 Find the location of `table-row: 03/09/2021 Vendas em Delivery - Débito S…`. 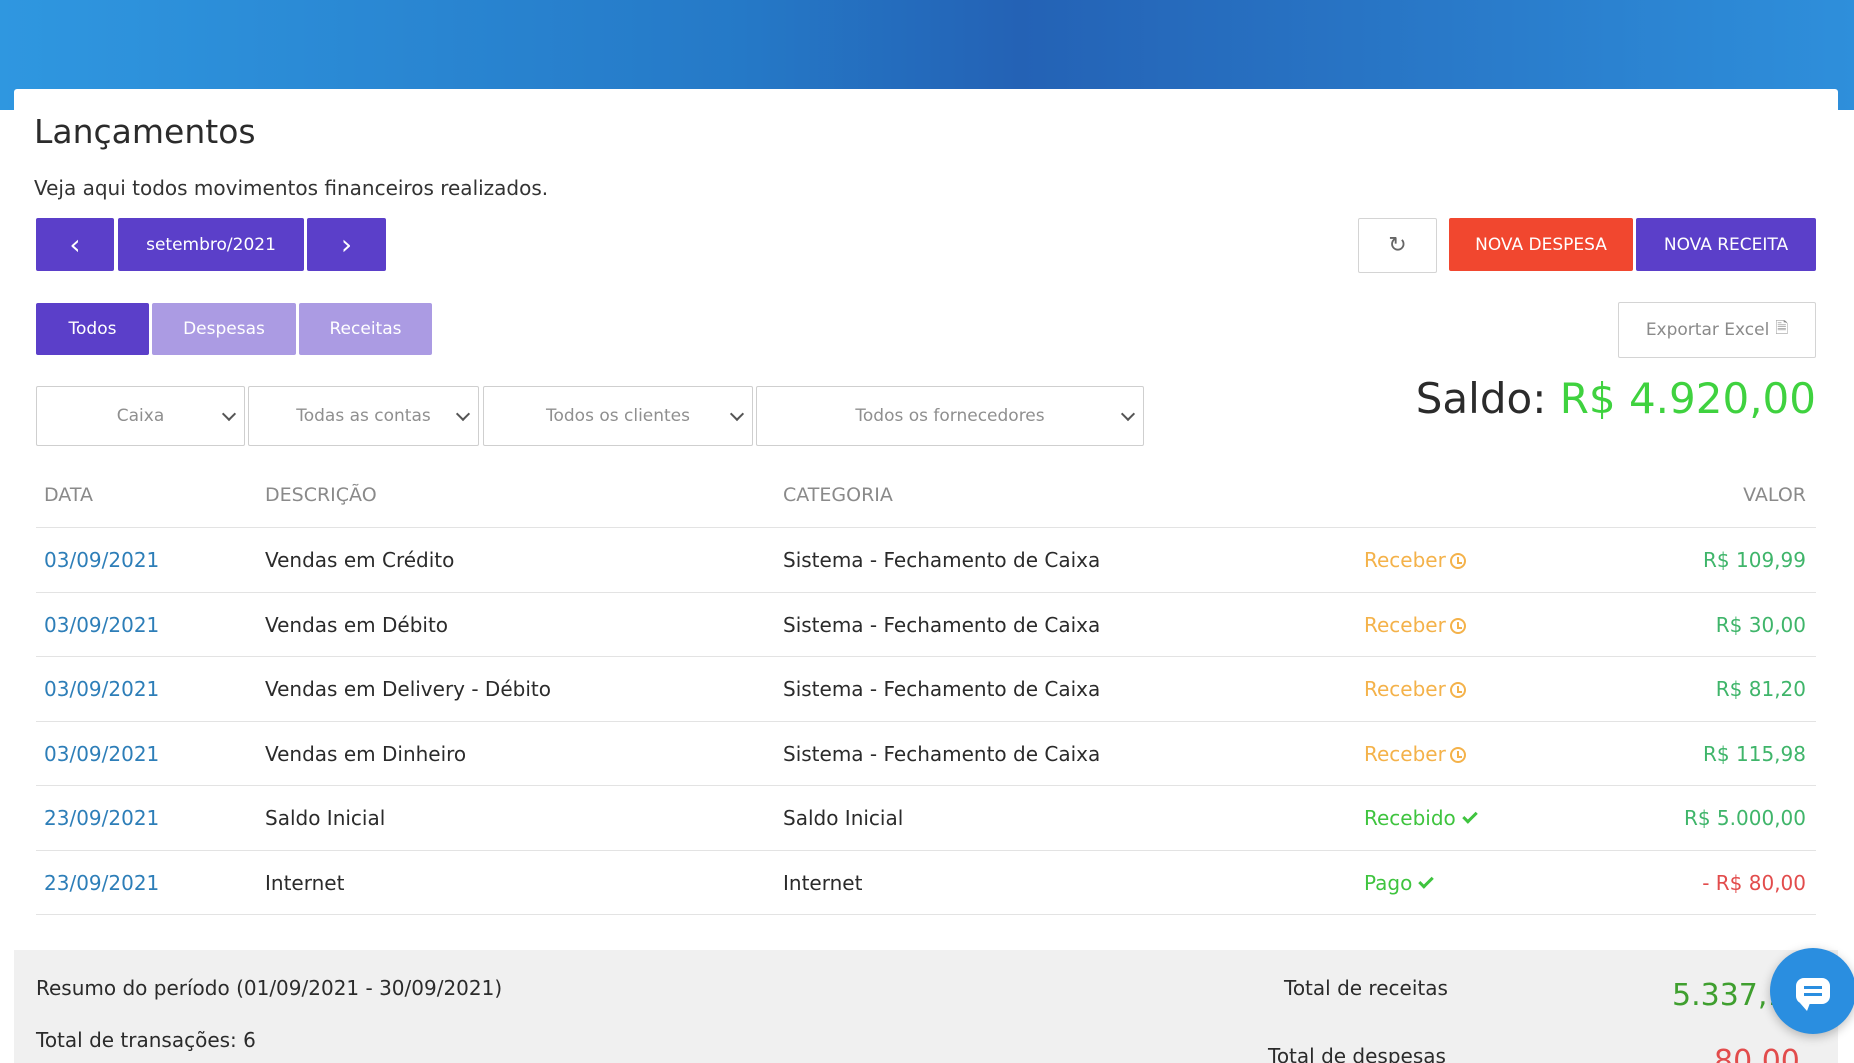

table-row: 03/09/2021 Vendas em Delivery - Débito S… is located at coordinates (926, 689).